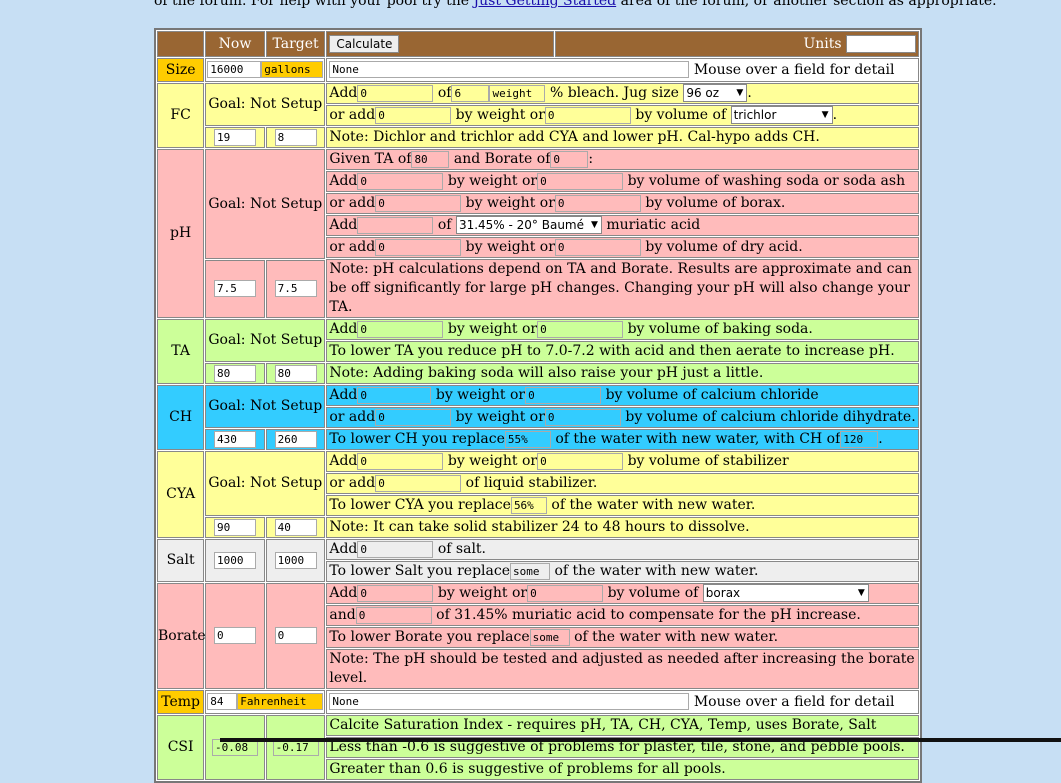 This screenshot has width=1061, height=783. Describe the element at coordinates (418, 483) in the screenshot. I see `cya-liquid-input` at that location.